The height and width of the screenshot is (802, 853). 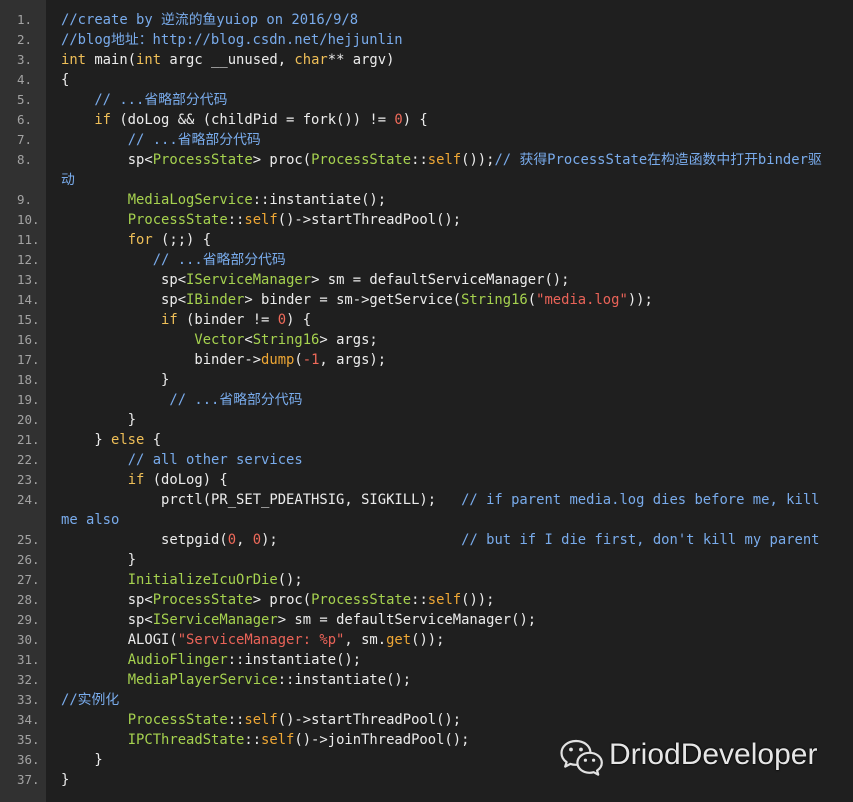 What do you see at coordinates (581, 757) in the screenshot?
I see `wechat-icon` at bounding box center [581, 757].